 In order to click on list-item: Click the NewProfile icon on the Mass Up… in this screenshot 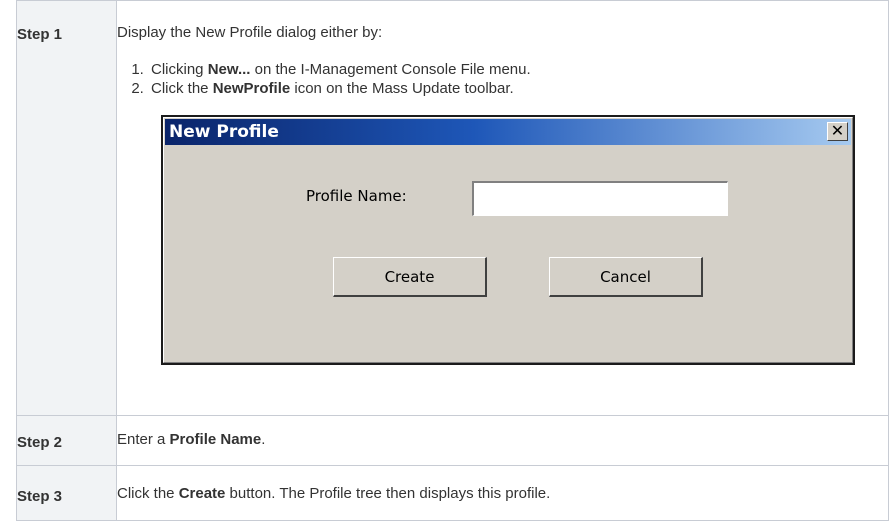, I will do `click(518, 88)`.